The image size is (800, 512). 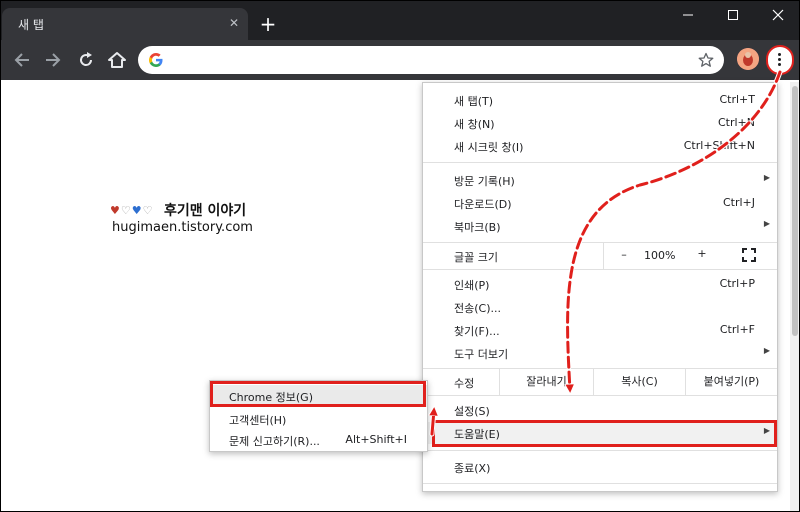 I want to click on menu-item-label: 도구 더보기, so click(x=481, y=354).